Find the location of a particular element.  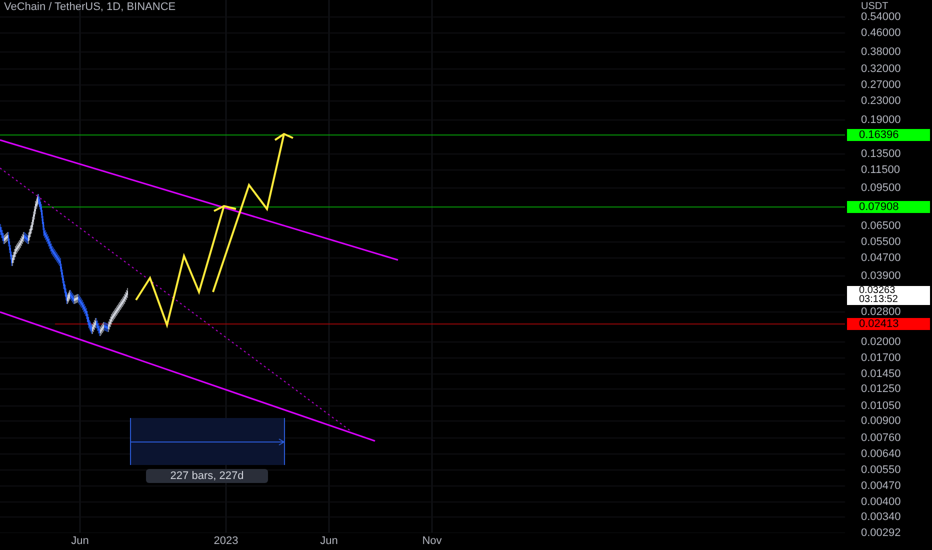

price-axis-label: 0.54000 is located at coordinates (881, 17).